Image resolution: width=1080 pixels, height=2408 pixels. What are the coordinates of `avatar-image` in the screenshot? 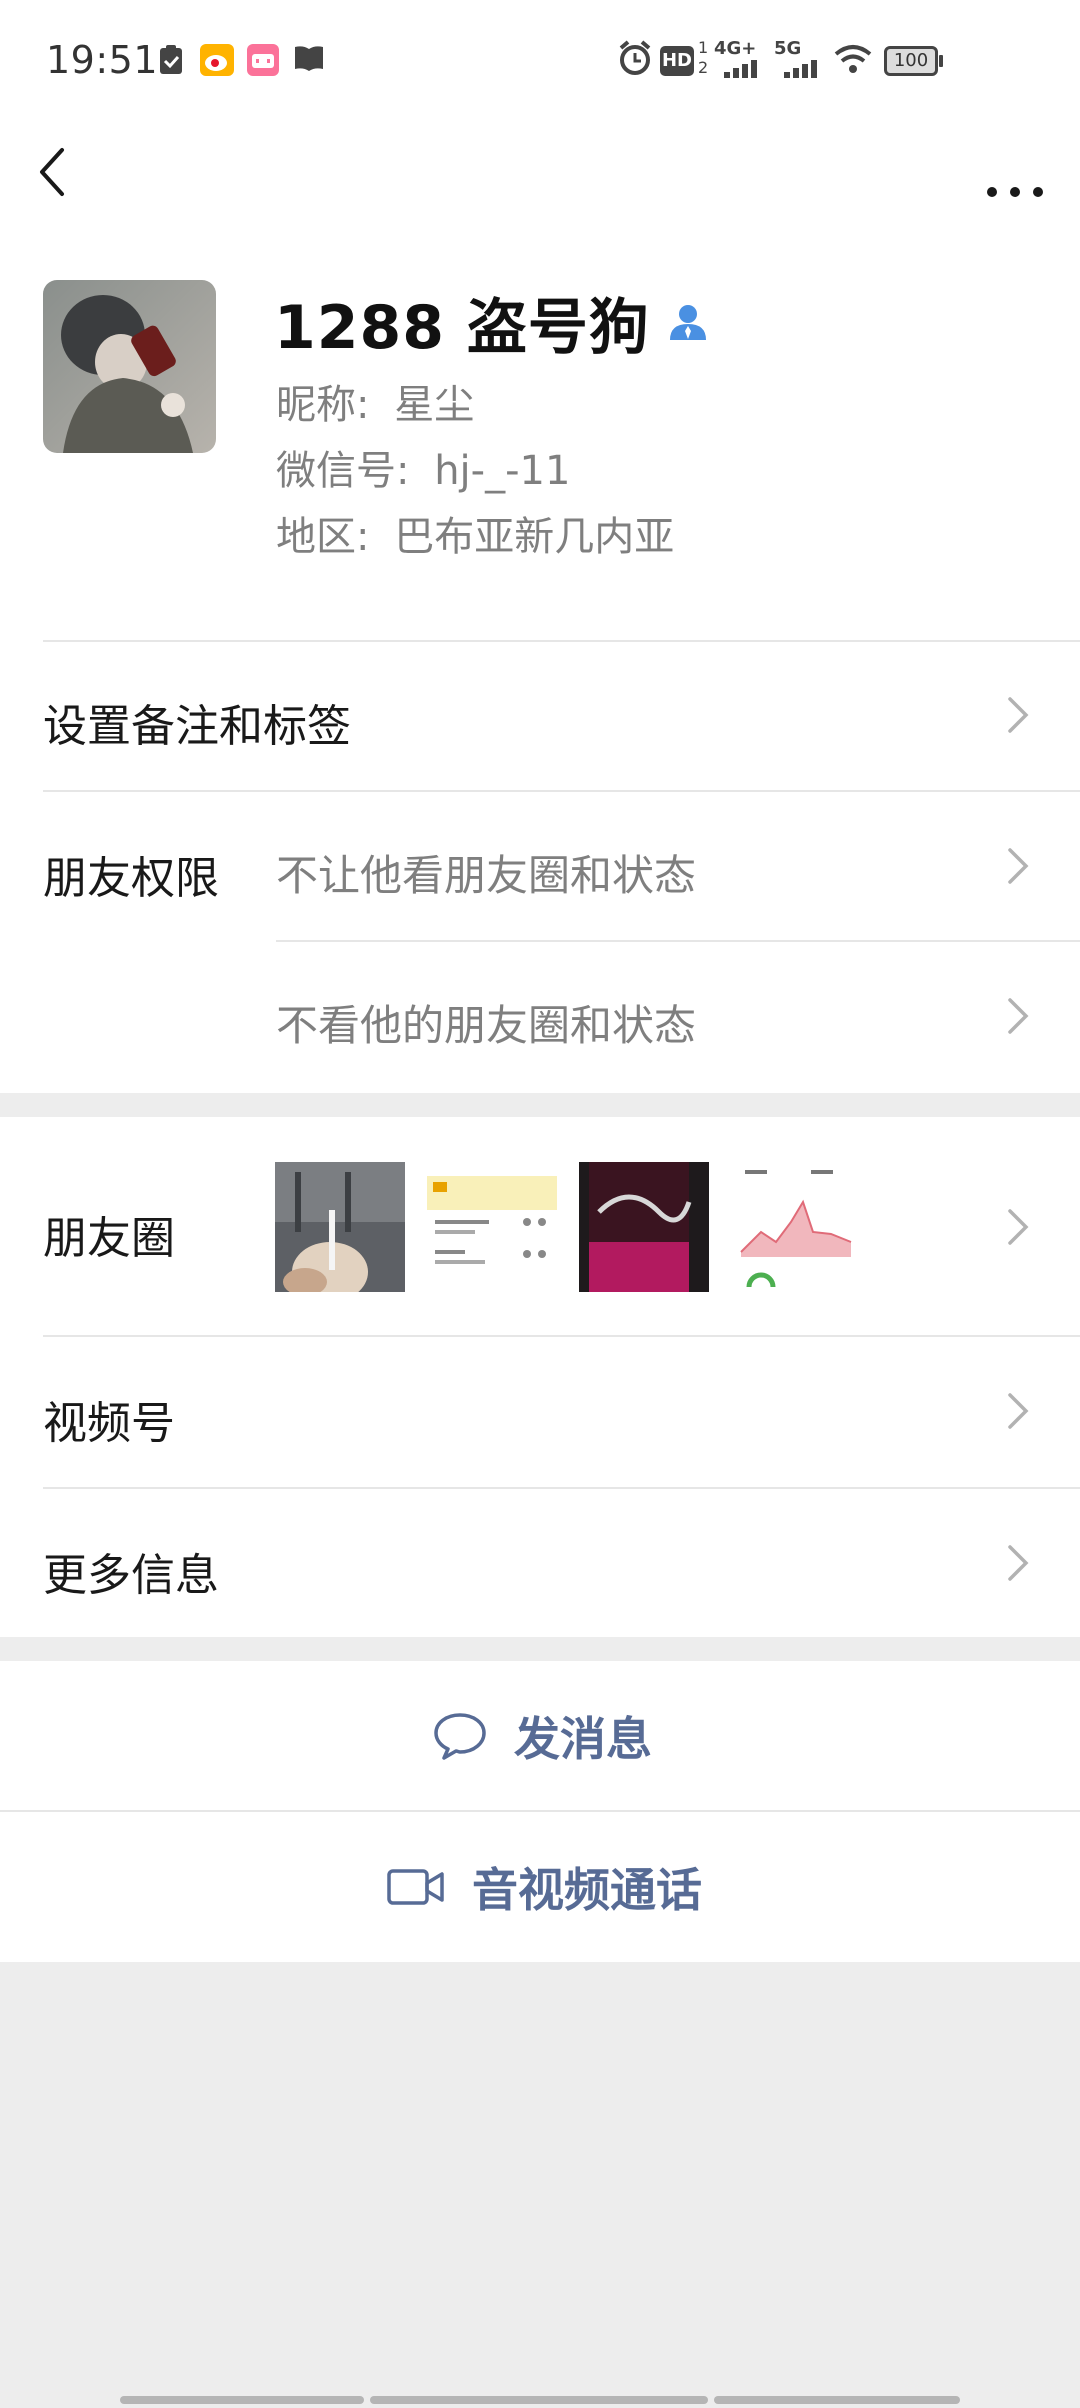 It's located at (129, 366).